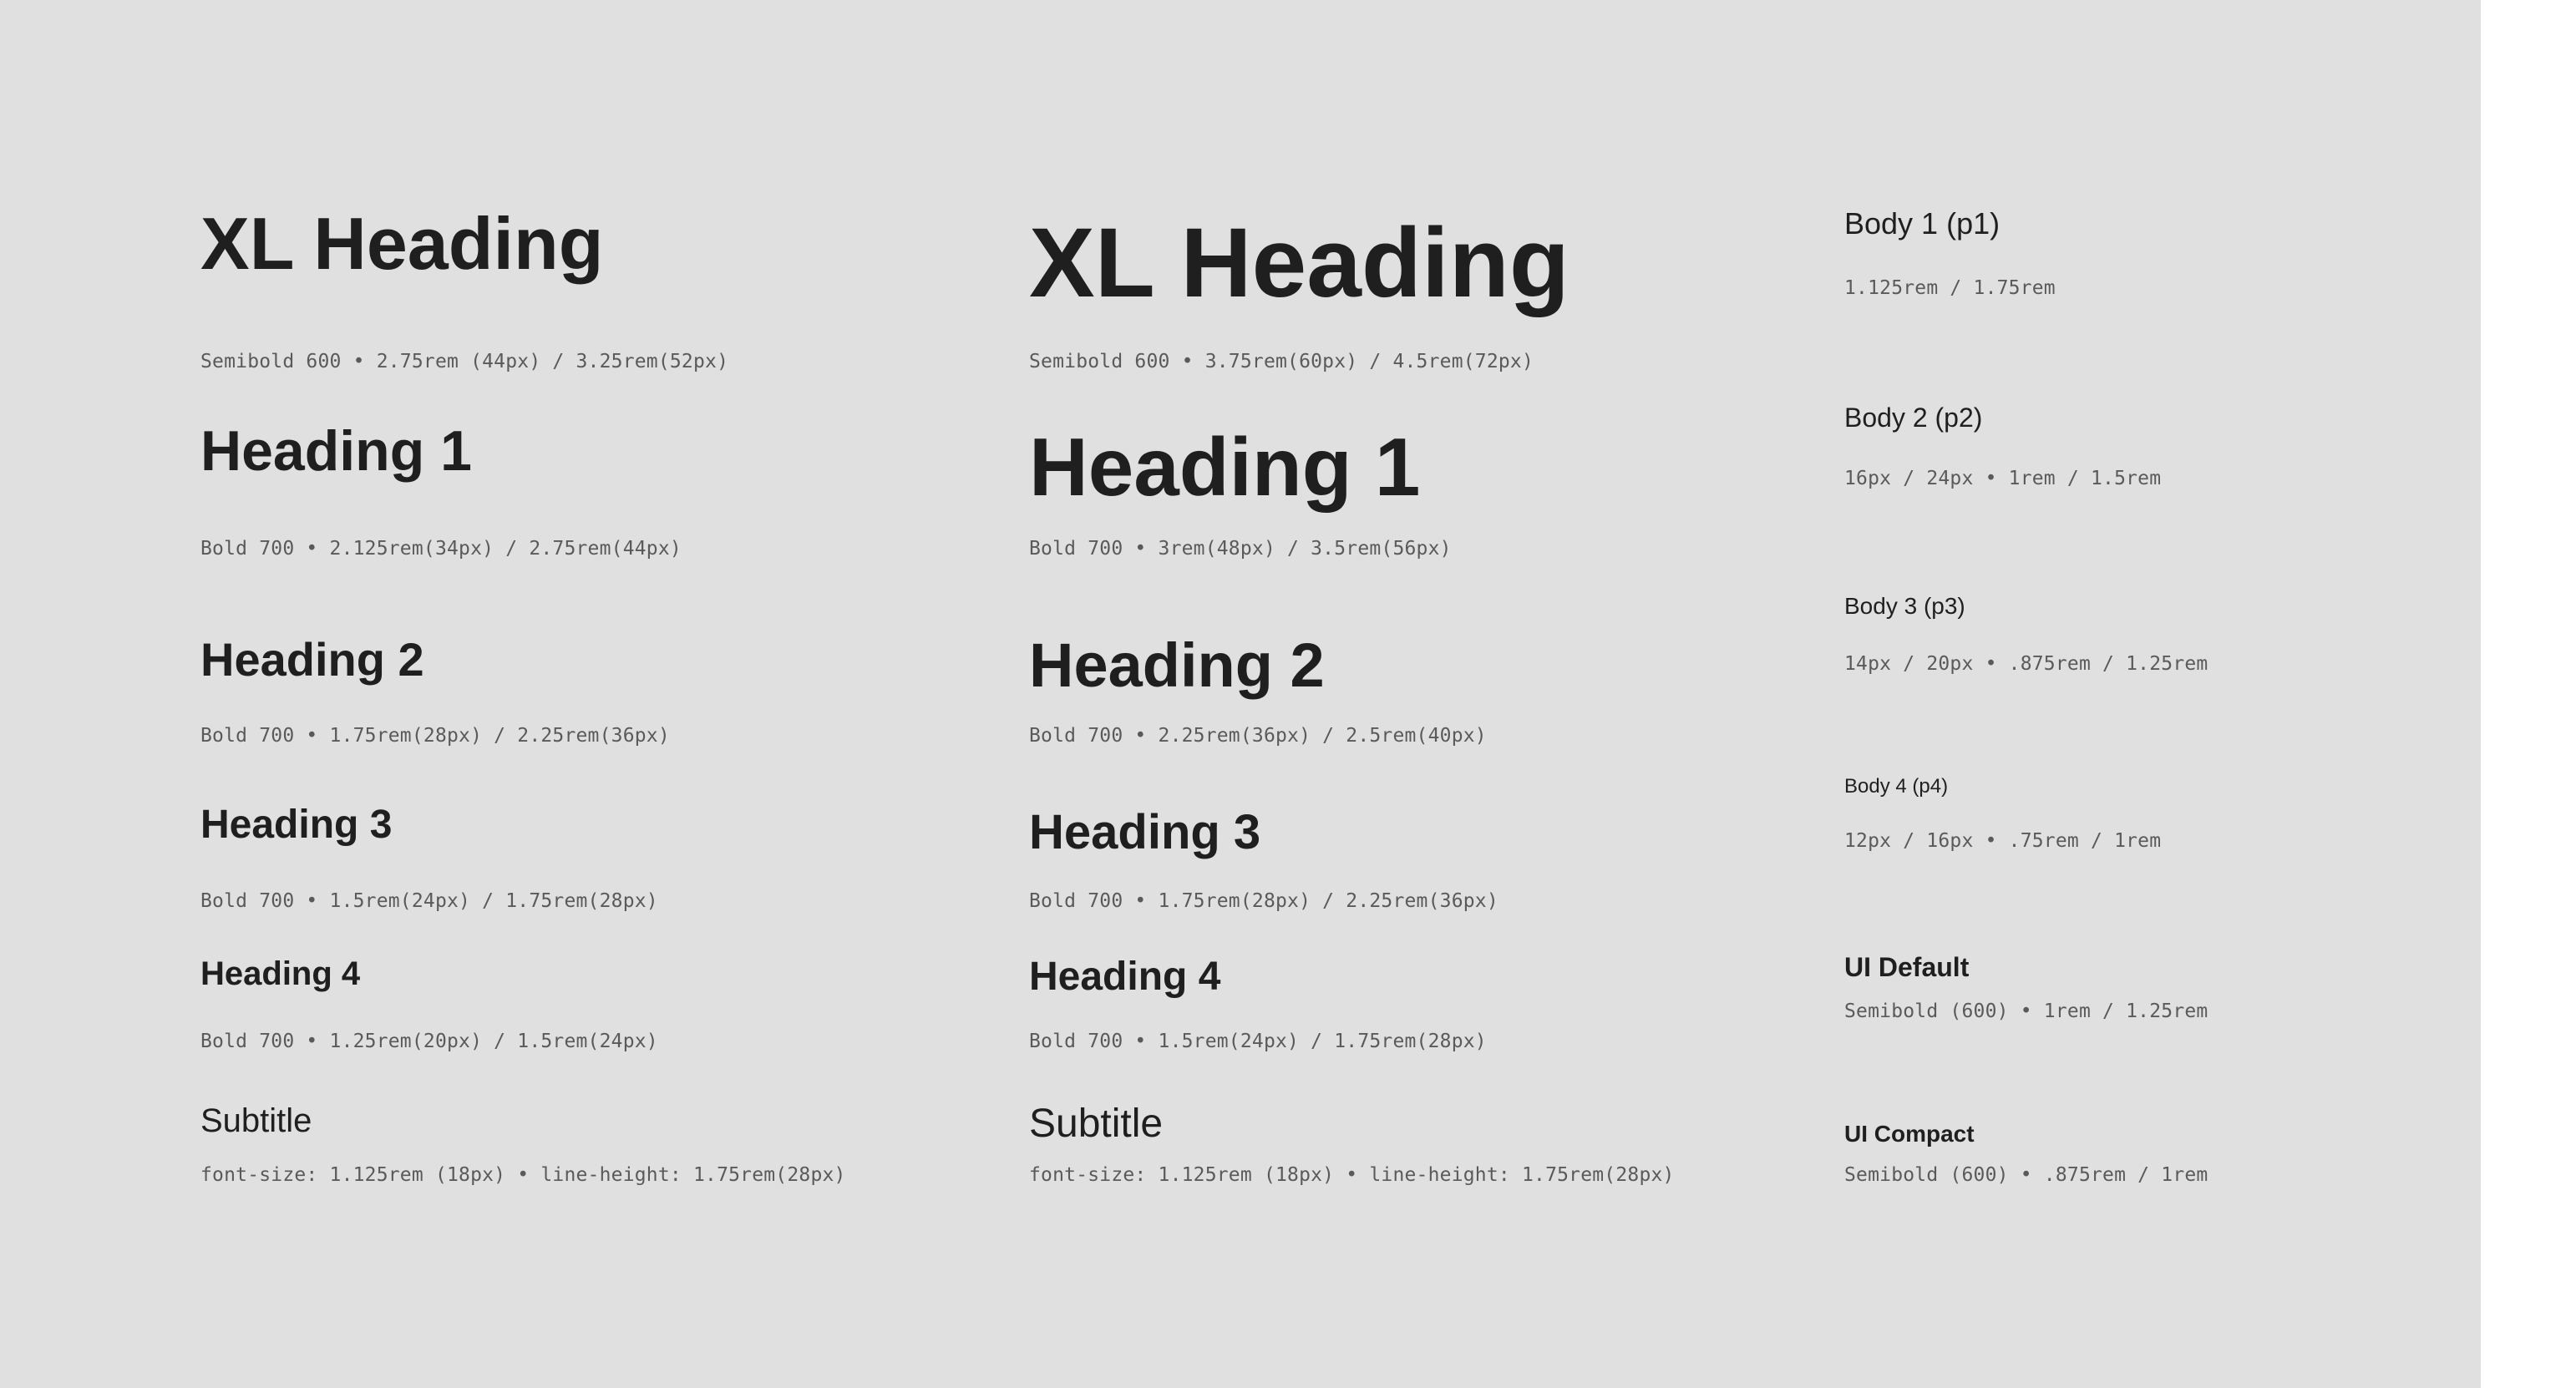  What do you see at coordinates (1145, 832) in the screenshot?
I see `large-heading-3-sample: Heading 3` at bounding box center [1145, 832].